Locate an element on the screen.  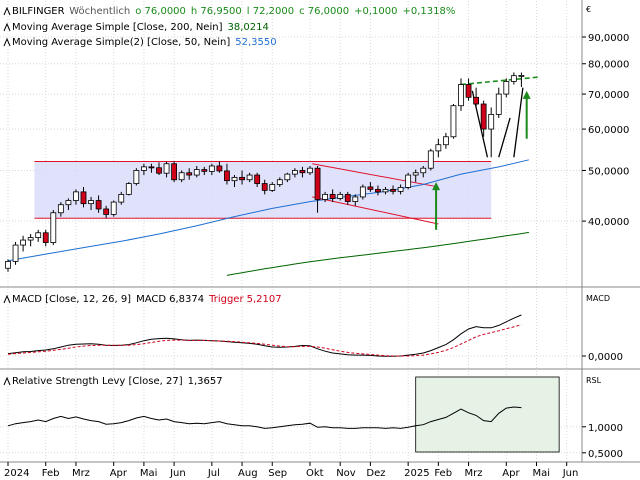
macd-name: MACD is located at coordinates (151, 299).